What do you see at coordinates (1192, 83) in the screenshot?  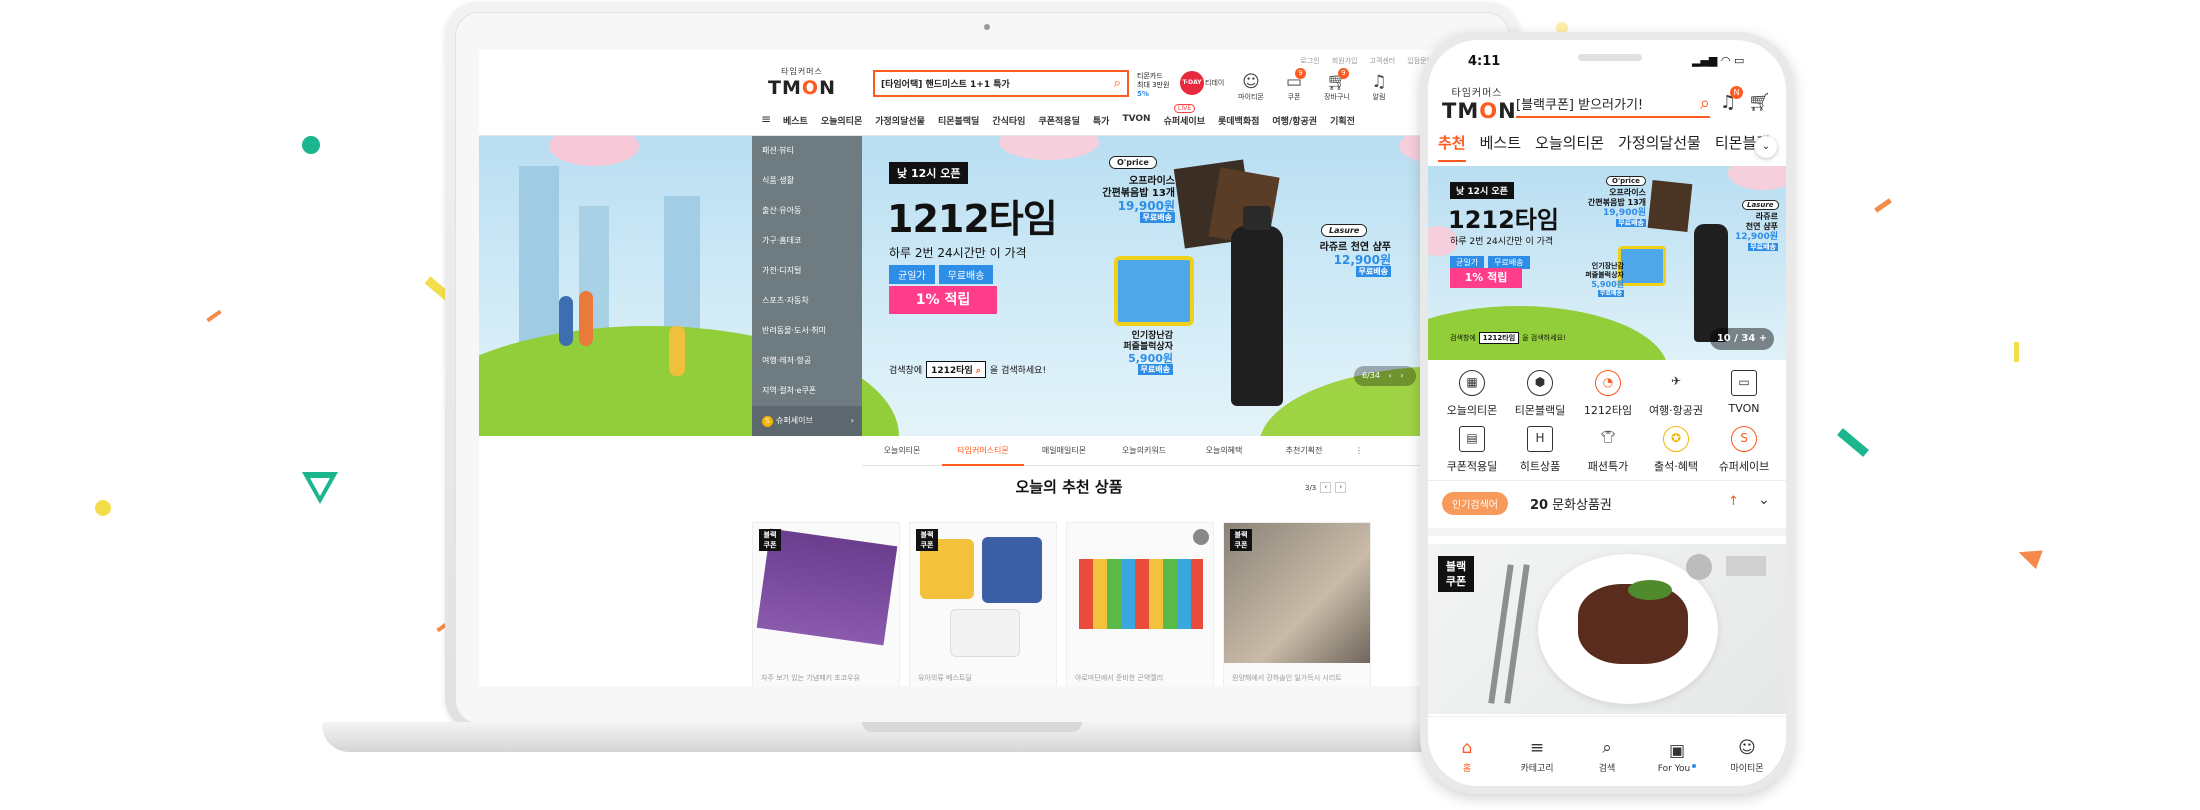 I see `tday-badge: T-DAY` at bounding box center [1192, 83].